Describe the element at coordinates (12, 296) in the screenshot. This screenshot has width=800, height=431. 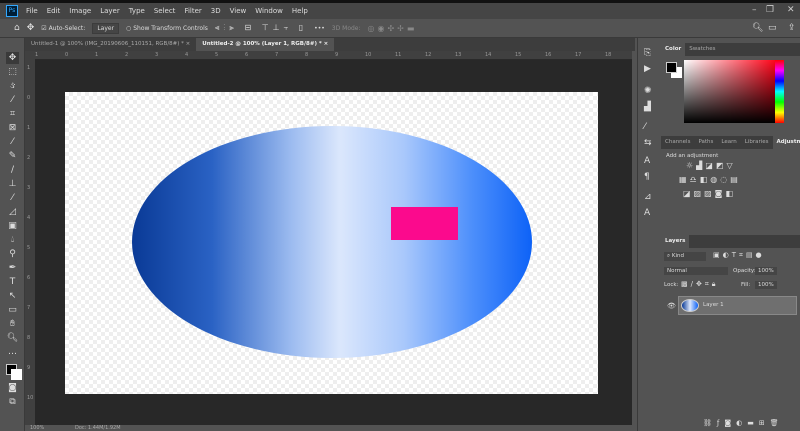
I see `path-selection-icon: ↖` at that location.